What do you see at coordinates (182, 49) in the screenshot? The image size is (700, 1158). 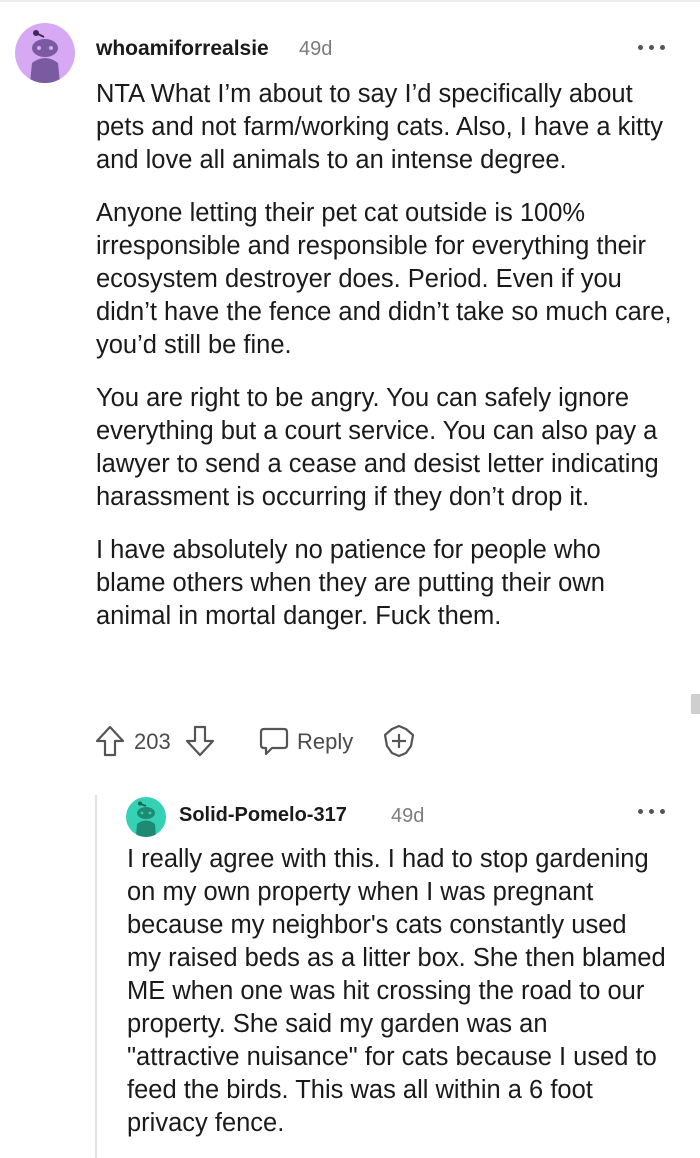 I see `comment-author: whoamiforrealsie` at bounding box center [182, 49].